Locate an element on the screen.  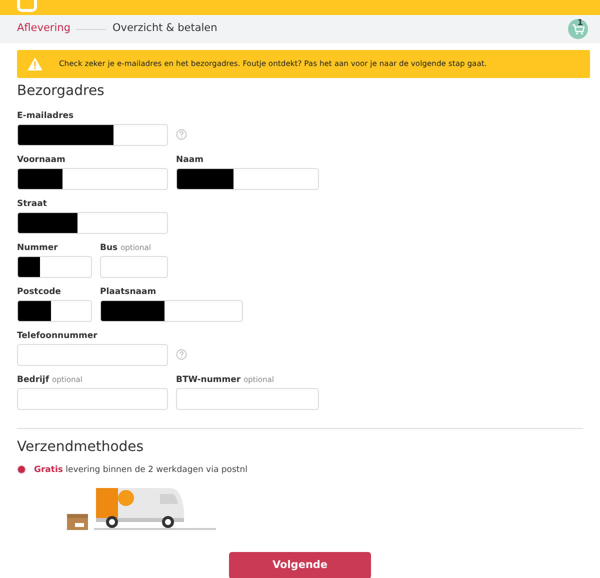
section-heading: Verzendmethodes is located at coordinates (81, 447).